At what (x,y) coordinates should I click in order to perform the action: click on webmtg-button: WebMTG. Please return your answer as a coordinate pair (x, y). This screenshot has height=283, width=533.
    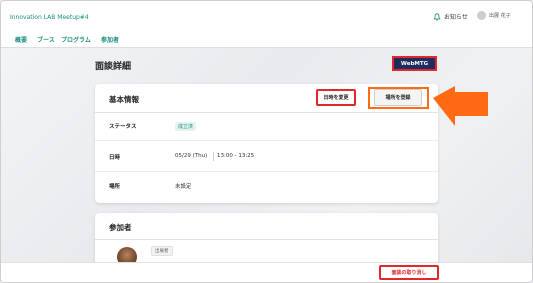
    Looking at the image, I should click on (414, 63).